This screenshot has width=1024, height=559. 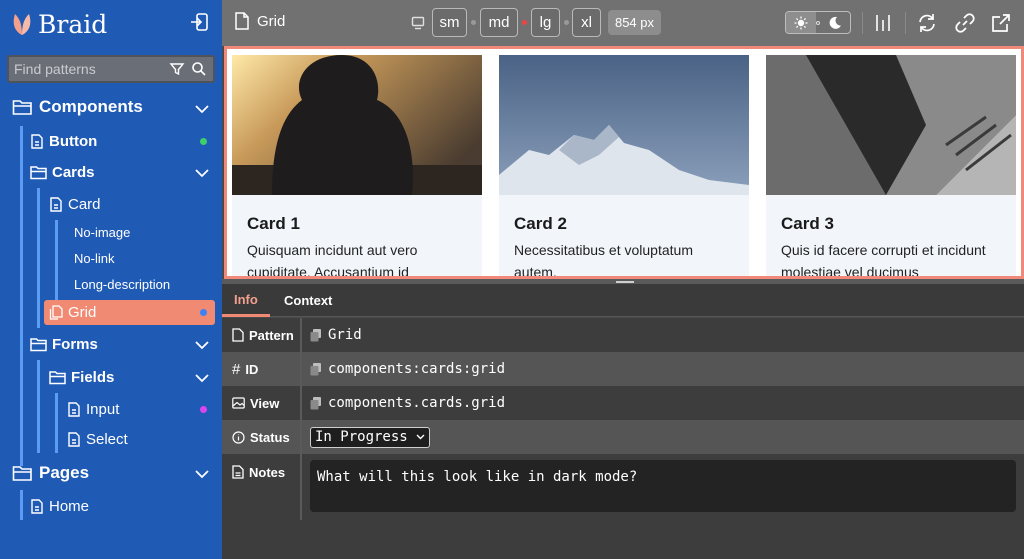 I want to click on sidebar-item-no-link: No-link, so click(x=94, y=258).